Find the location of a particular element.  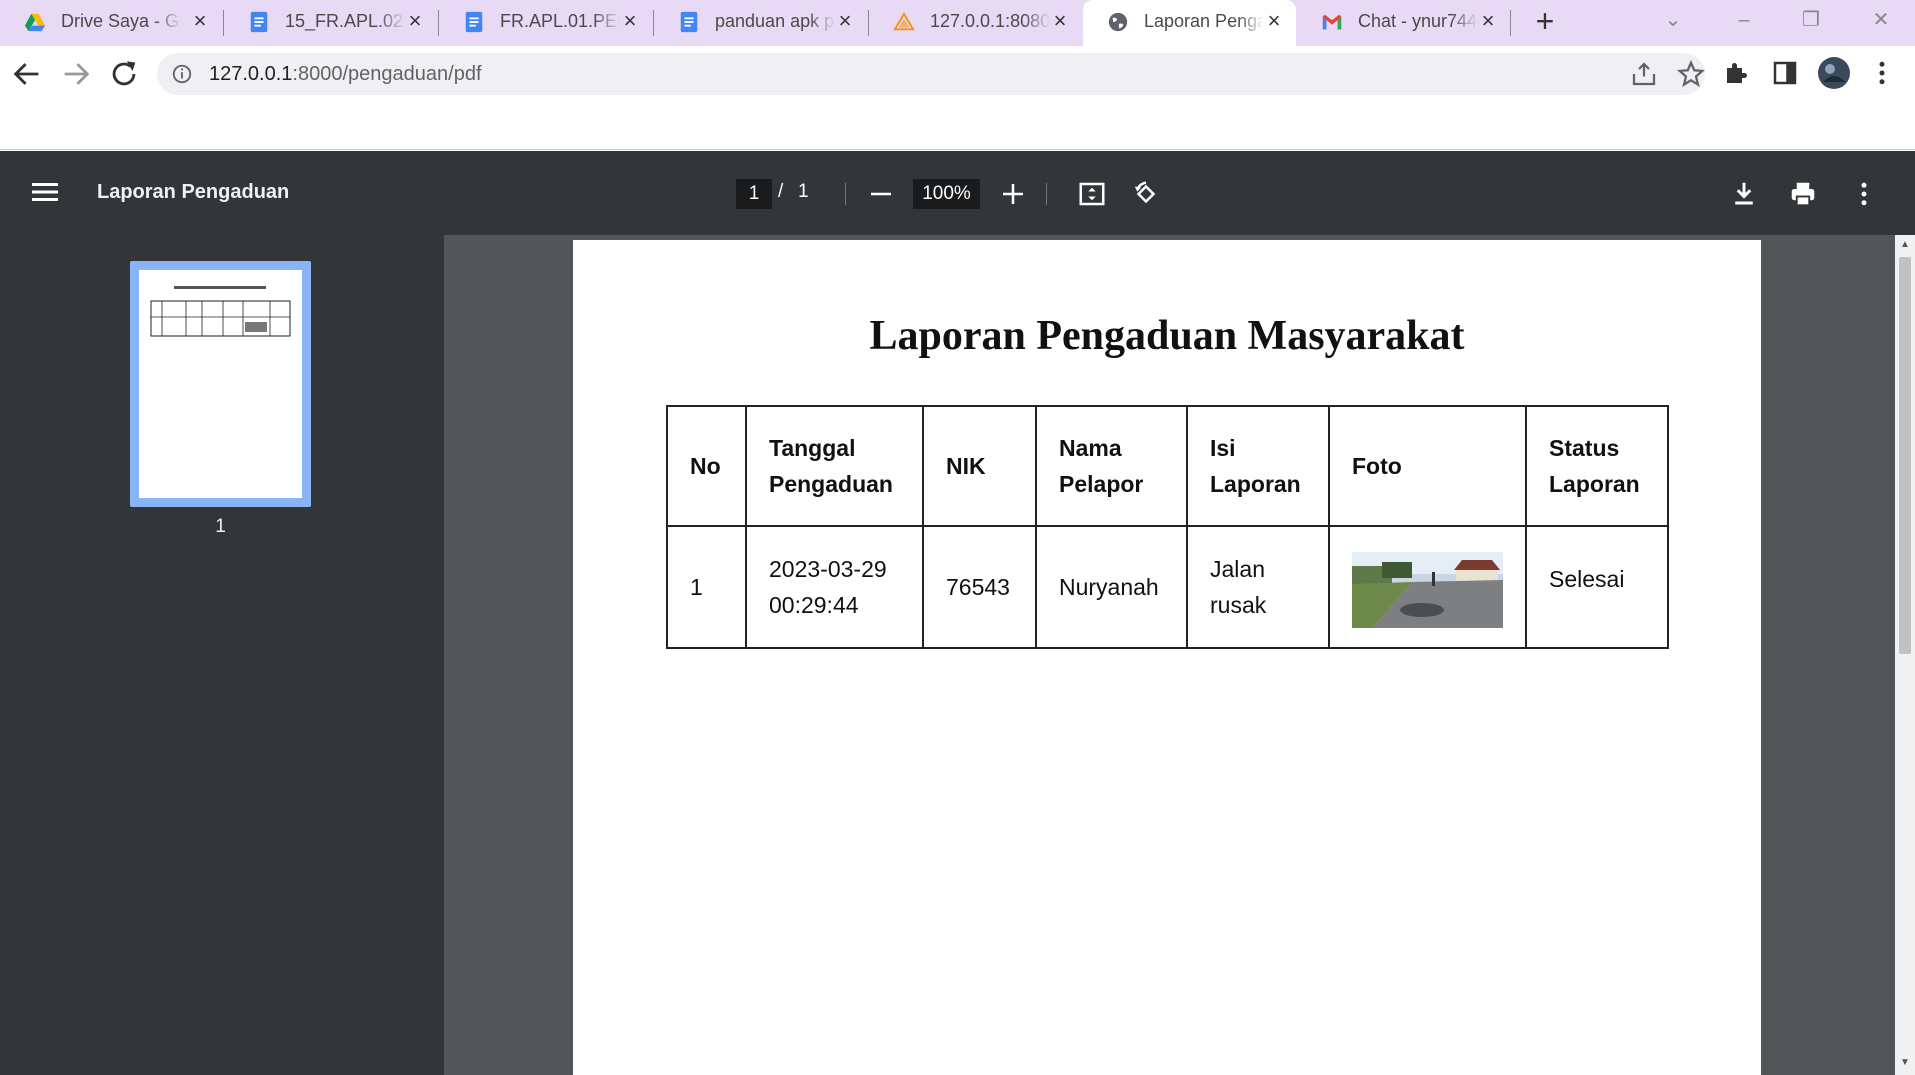

page-number-input: 1 is located at coordinates (754, 194).